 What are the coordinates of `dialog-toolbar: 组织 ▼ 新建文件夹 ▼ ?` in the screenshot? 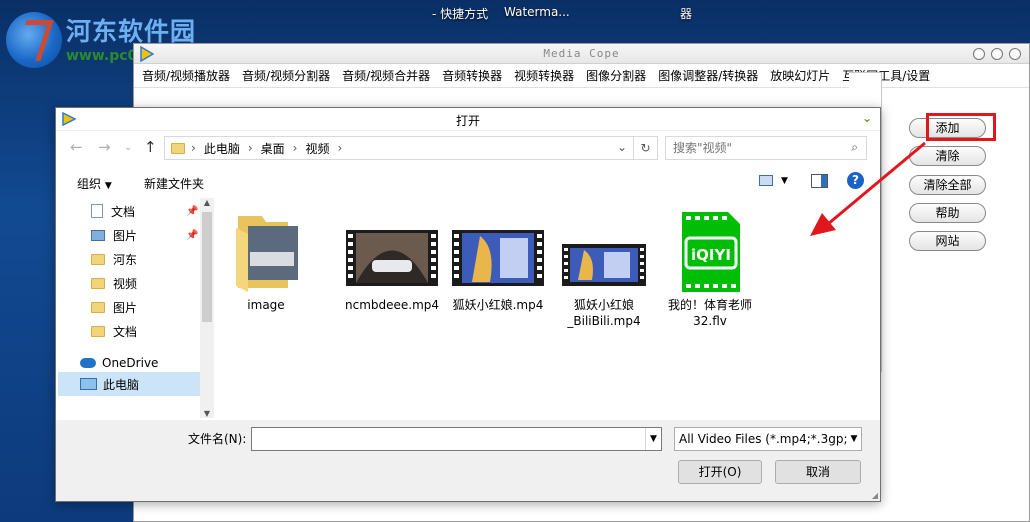 It's located at (468, 182).